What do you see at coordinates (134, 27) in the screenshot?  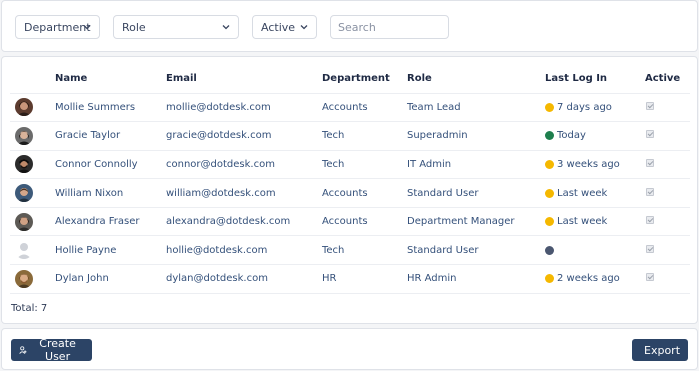 I see `role-filter-label: Role` at bounding box center [134, 27].